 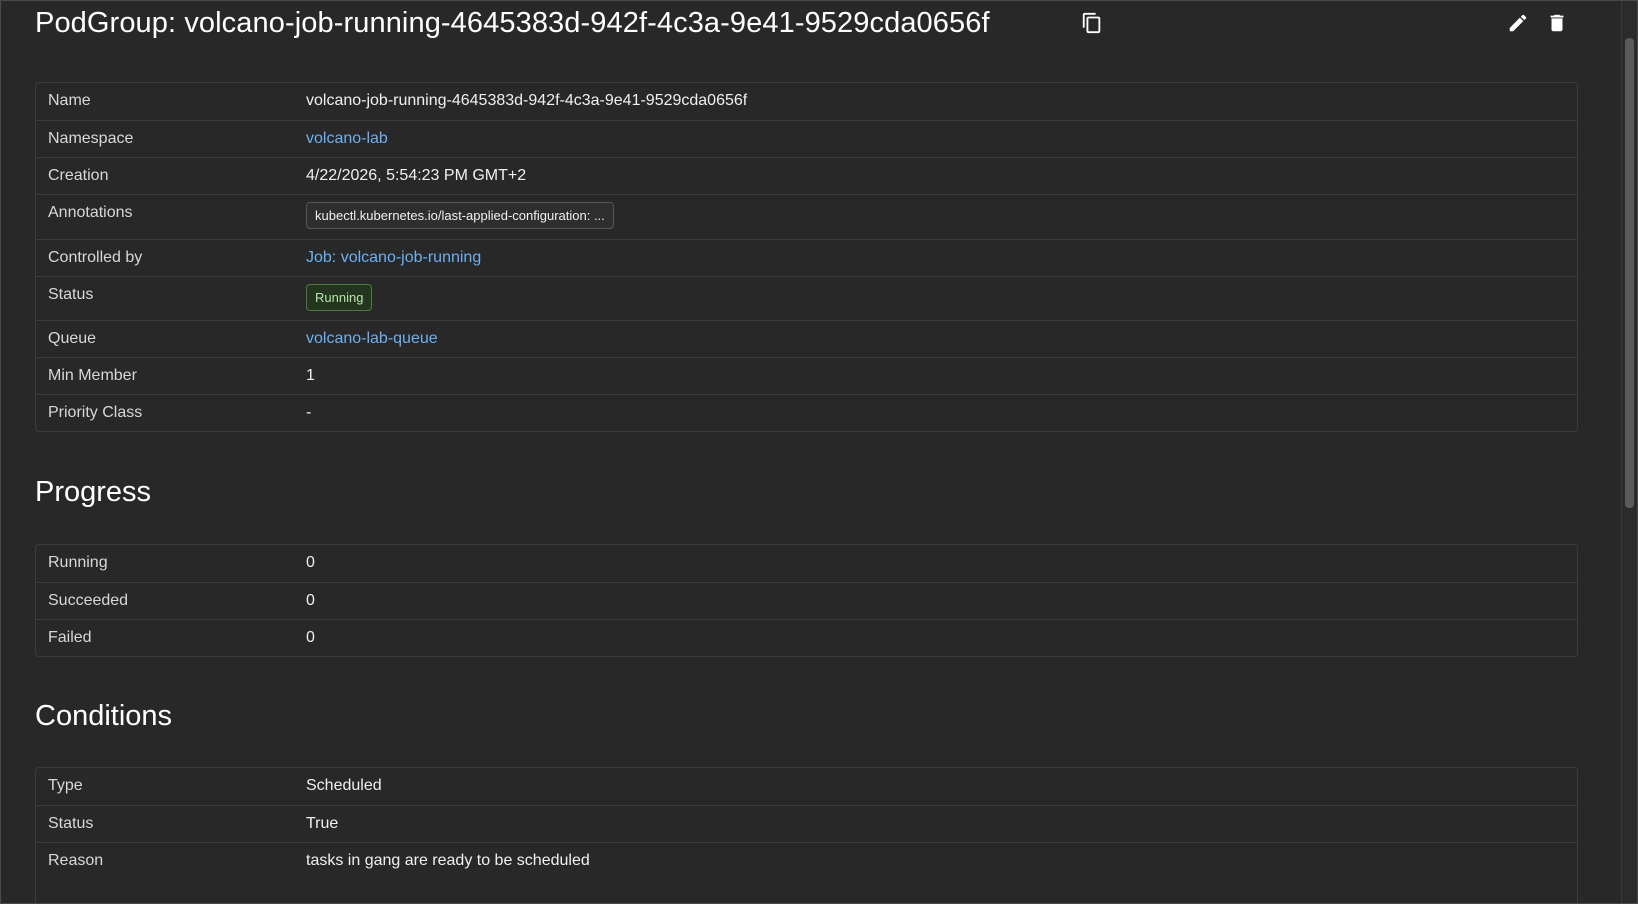 What do you see at coordinates (310, 600) in the screenshot?
I see `succeeded-value: 0` at bounding box center [310, 600].